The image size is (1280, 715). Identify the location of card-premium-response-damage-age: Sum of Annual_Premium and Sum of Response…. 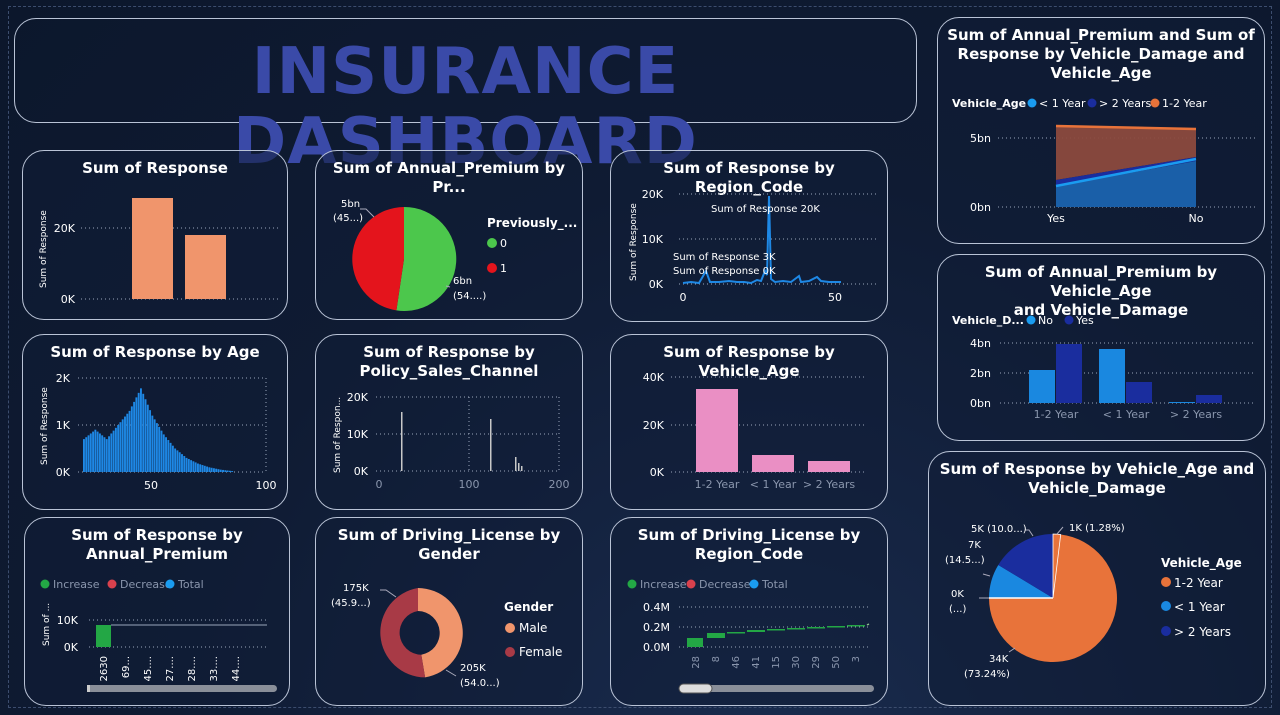
(1101, 130).